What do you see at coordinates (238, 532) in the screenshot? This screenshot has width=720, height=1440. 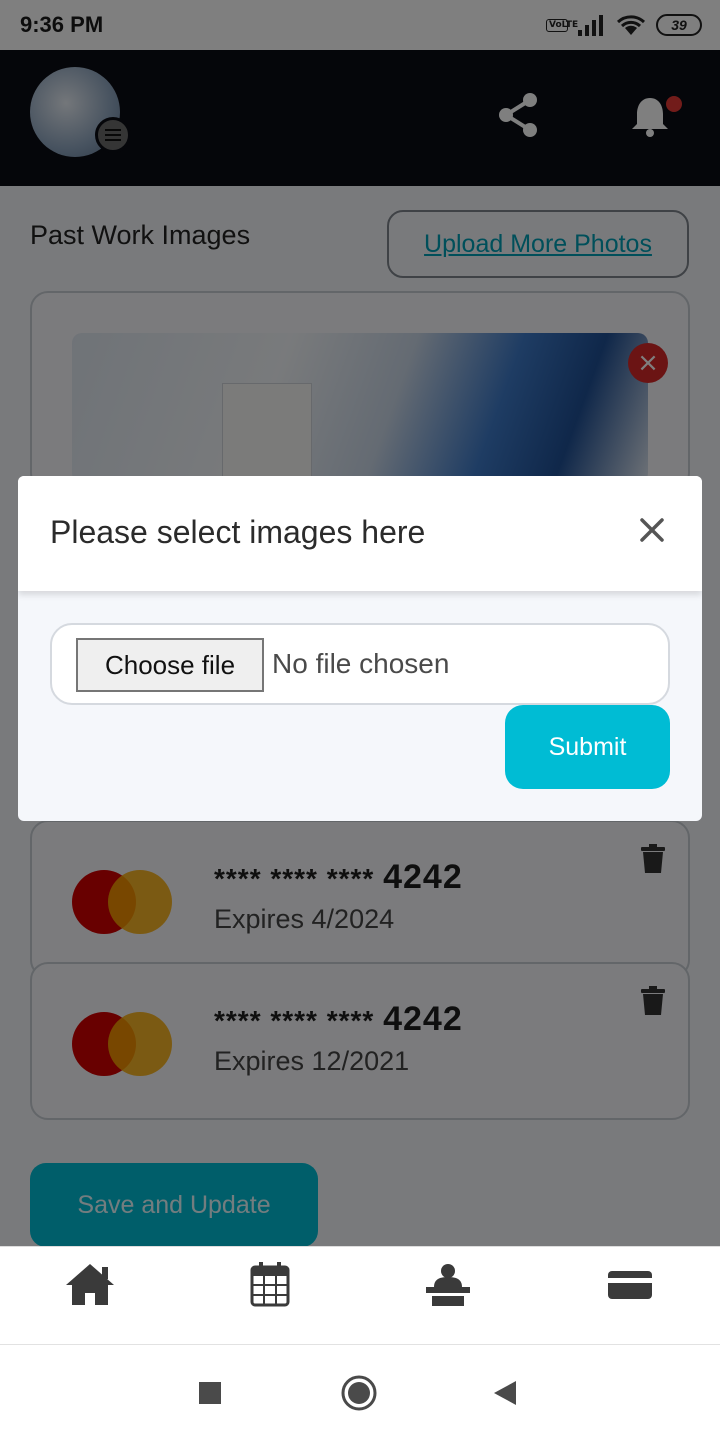 I see `modal-title: Please select images here` at bounding box center [238, 532].